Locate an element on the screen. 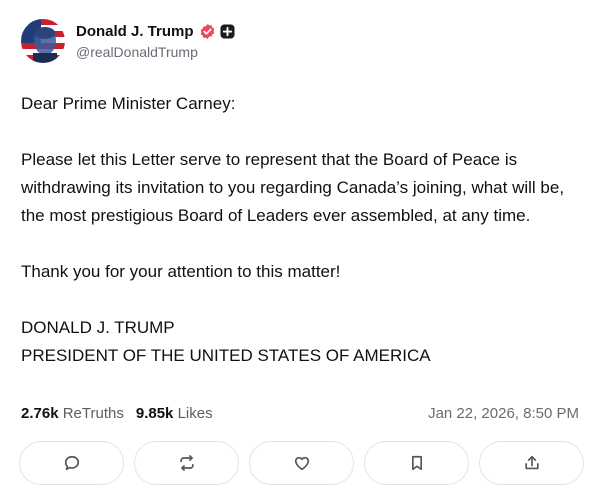 This screenshot has width=594, height=496. action-bar is located at coordinates (301, 463).